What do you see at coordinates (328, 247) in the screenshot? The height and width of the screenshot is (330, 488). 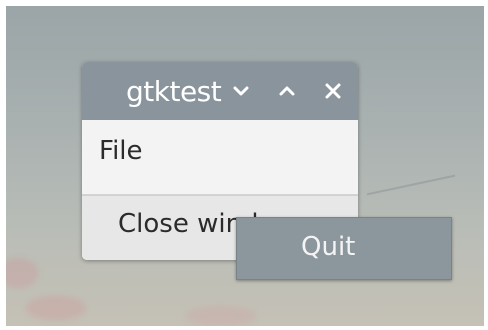 I see `menu-item-quit-label: Quit` at bounding box center [328, 247].